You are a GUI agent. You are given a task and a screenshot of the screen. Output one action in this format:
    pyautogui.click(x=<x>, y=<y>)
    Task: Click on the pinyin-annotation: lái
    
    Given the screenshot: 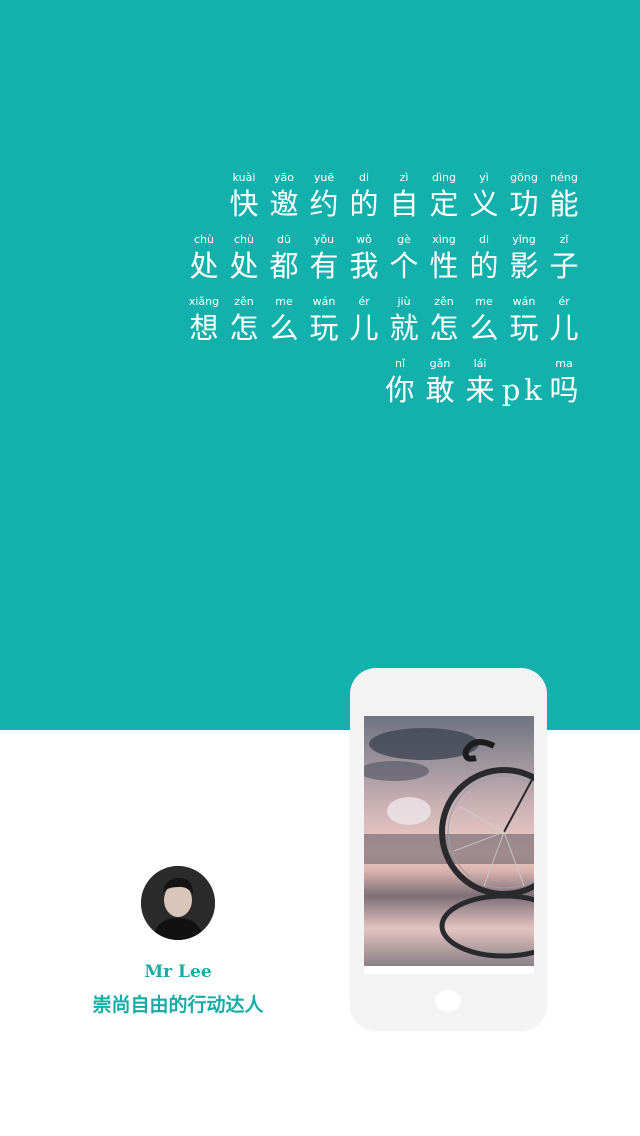 What is the action you would take?
    pyautogui.click(x=480, y=363)
    